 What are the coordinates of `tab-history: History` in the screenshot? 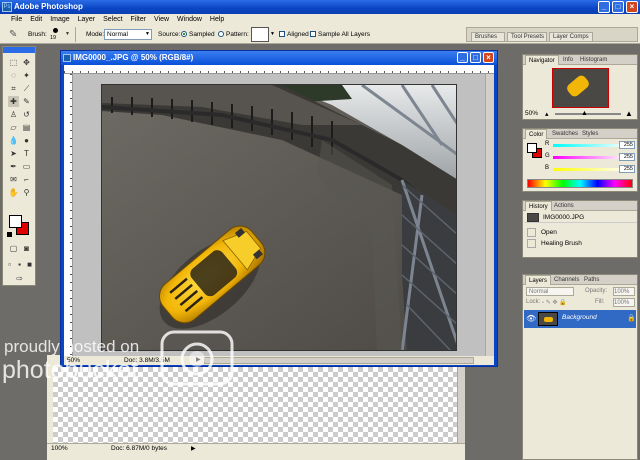 It's located at (538, 206).